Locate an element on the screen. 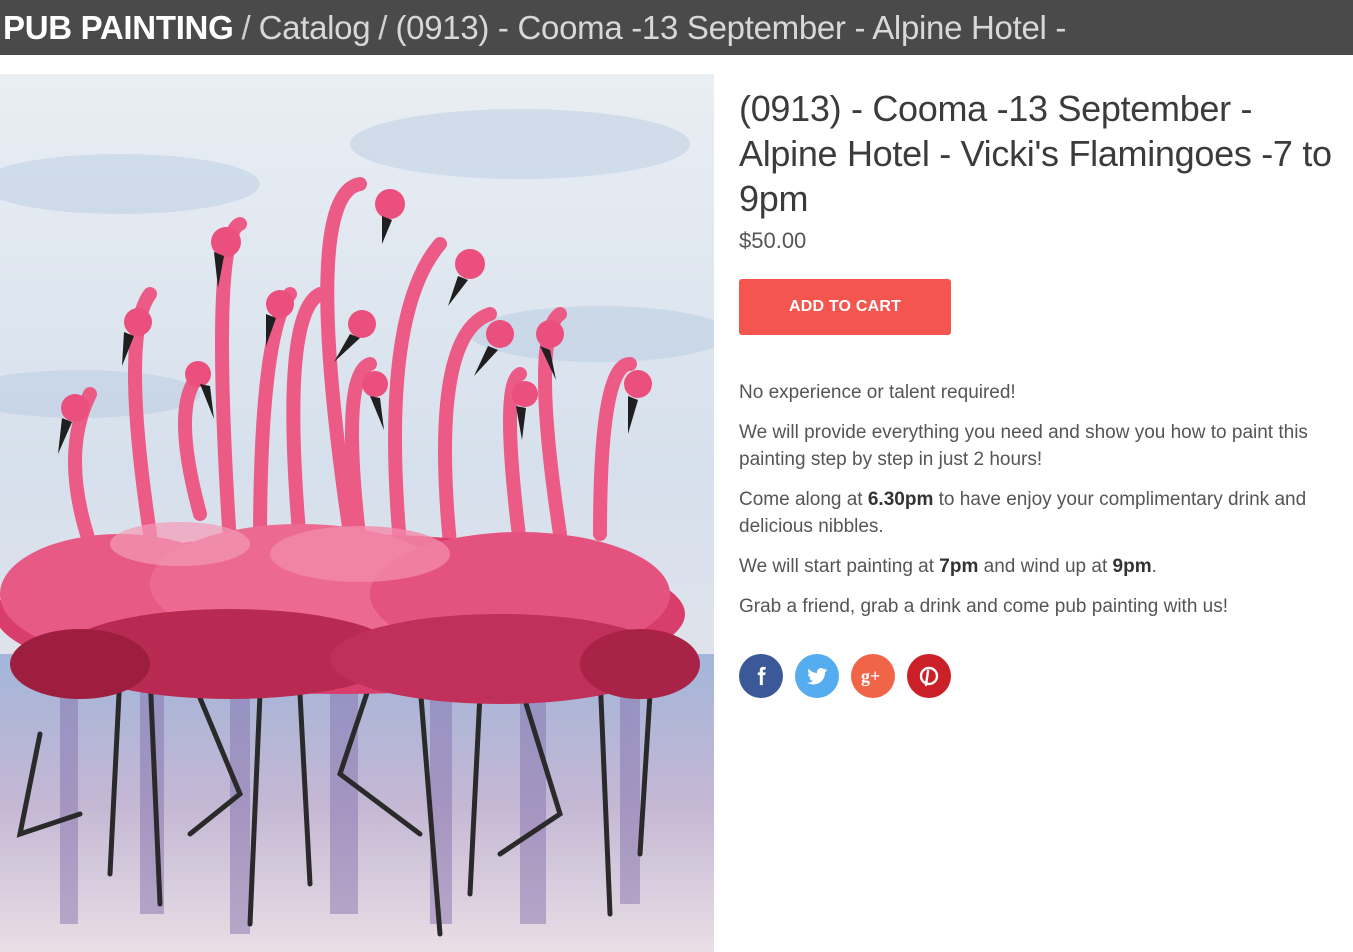 The image size is (1353, 952). google-plus-icon: g+ is located at coordinates (870, 676).